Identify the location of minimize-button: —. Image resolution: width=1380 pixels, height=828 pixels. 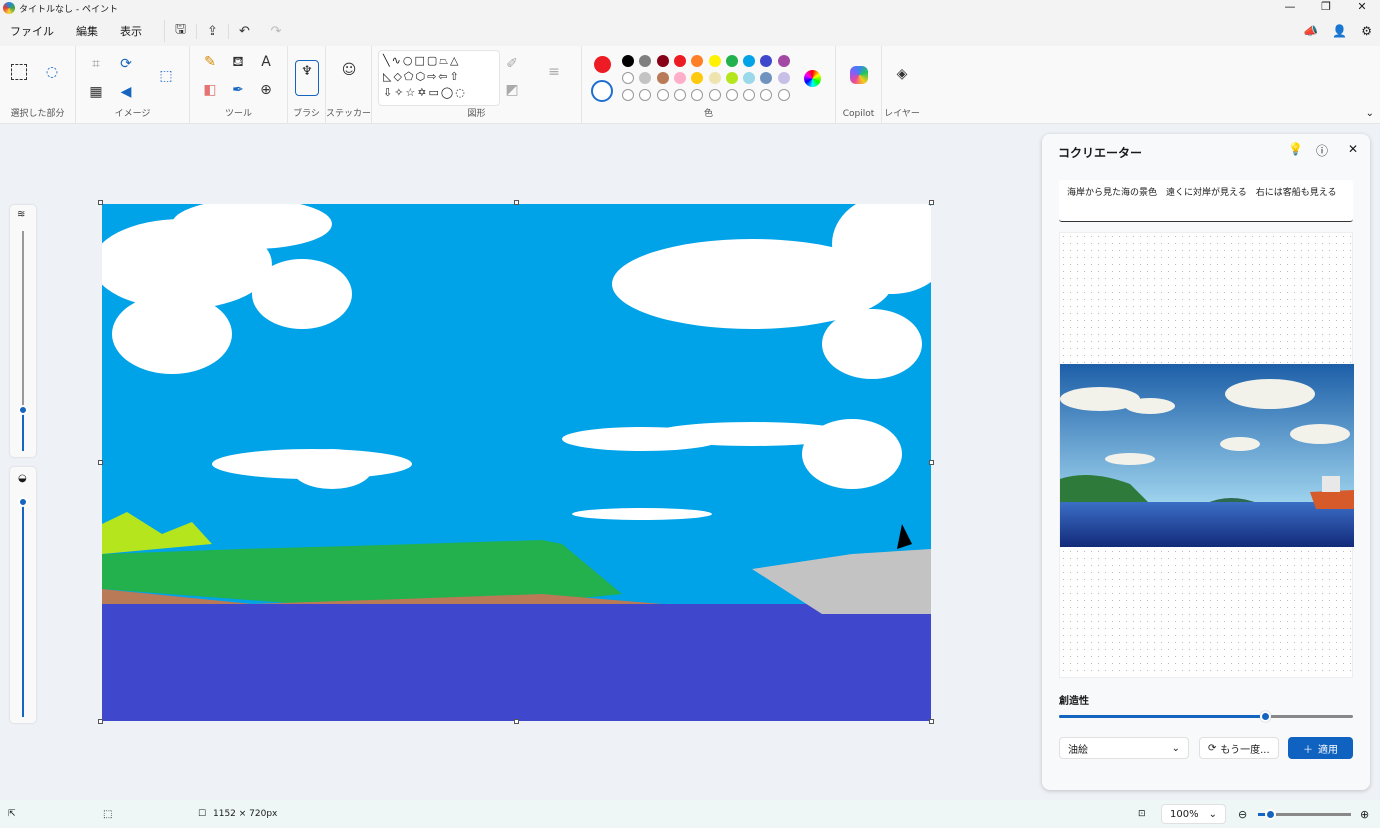
(1290, 7).